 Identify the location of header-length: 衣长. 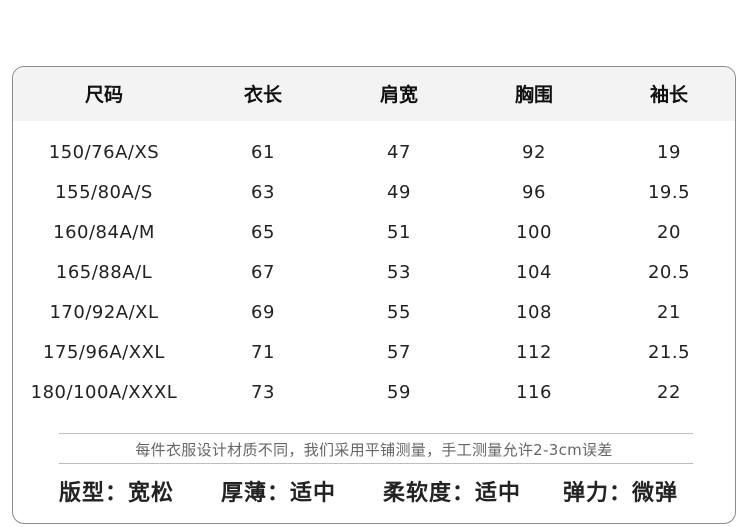
(263, 95).